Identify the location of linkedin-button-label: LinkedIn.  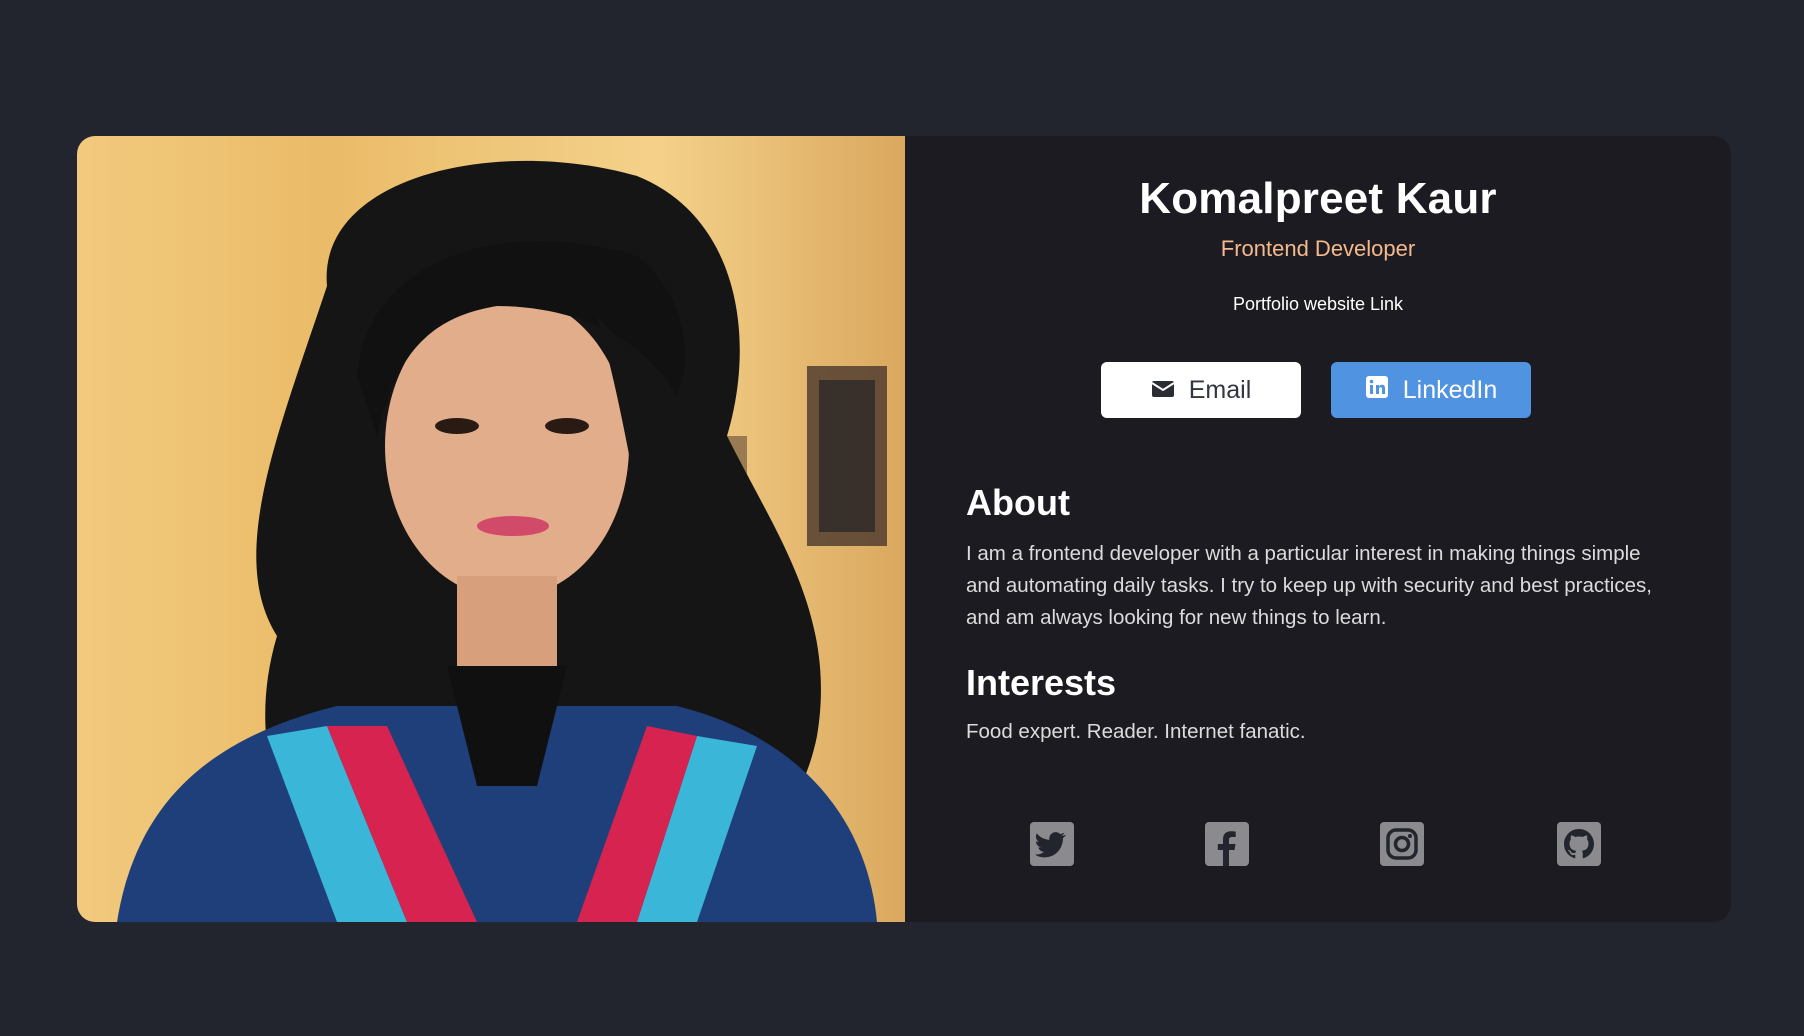
(1450, 389).